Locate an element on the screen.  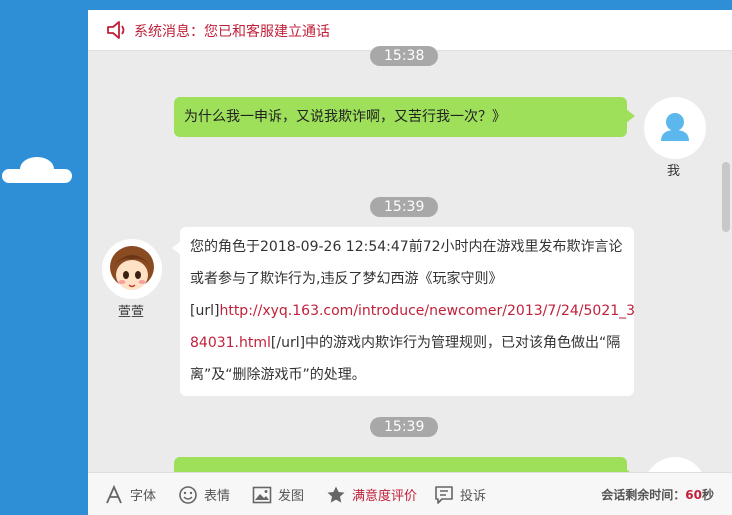
user-avatar is located at coordinates (675, 128).